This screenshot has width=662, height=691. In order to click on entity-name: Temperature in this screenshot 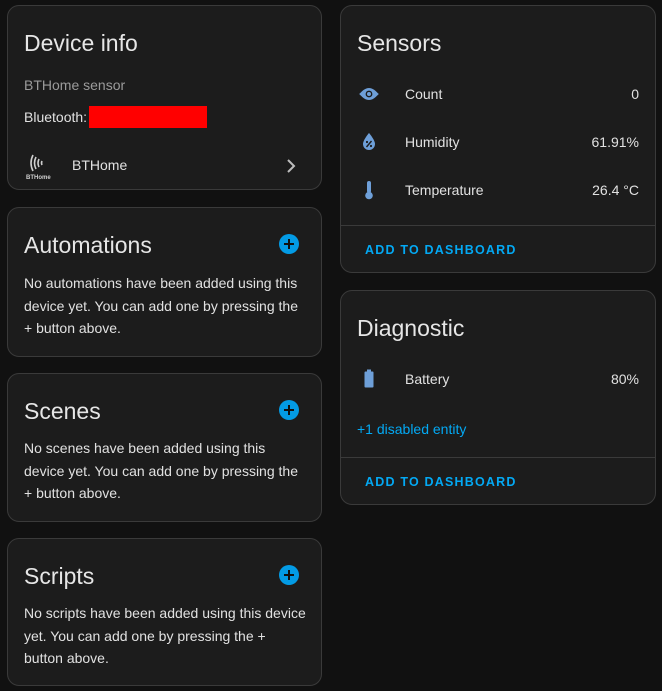, I will do `click(444, 190)`.